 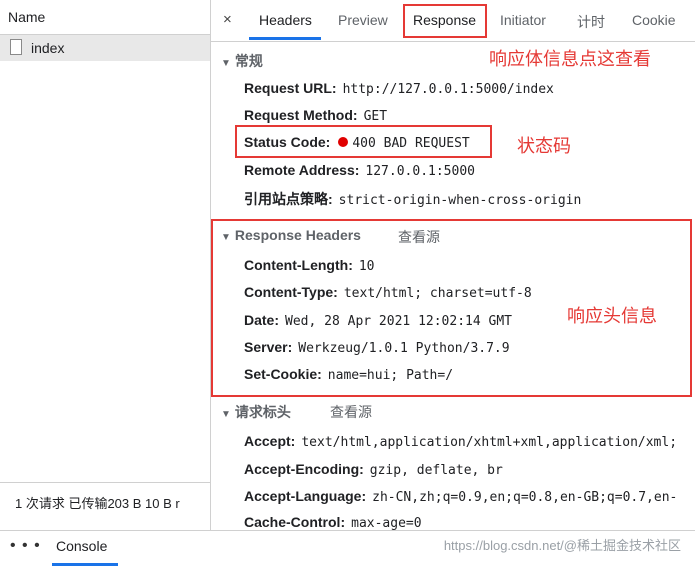 What do you see at coordinates (295, 522) in the screenshot?
I see `header-key: Cache-Control:` at bounding box center [295, 522].